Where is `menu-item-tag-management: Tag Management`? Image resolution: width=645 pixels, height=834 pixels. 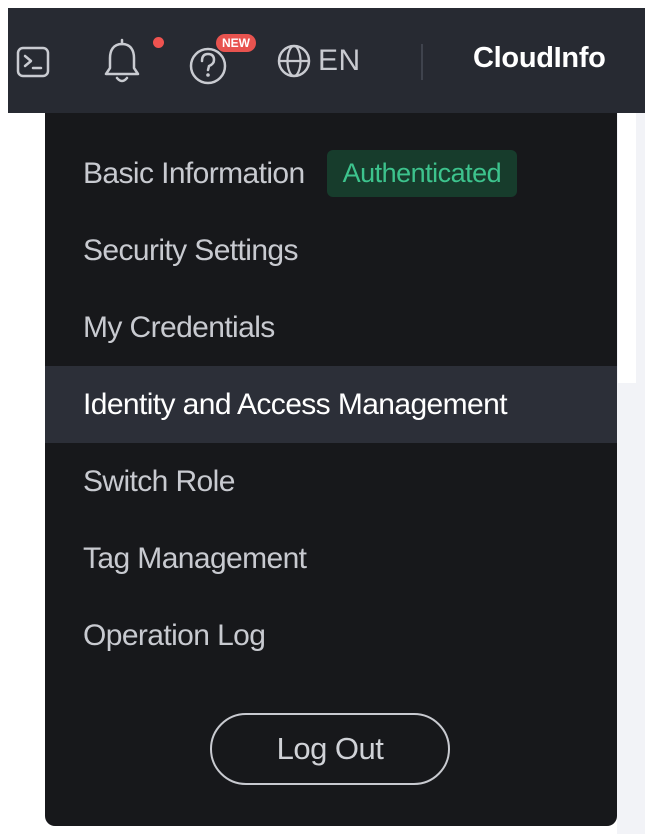
menu-item-tag-management: Tag Management is located at coordinates (331, 558).